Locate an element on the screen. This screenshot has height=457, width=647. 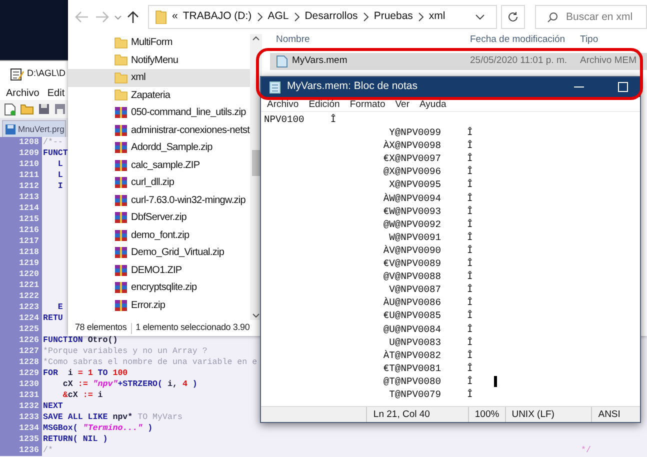
line-number: 1210 is located at coordinates (29, 164).